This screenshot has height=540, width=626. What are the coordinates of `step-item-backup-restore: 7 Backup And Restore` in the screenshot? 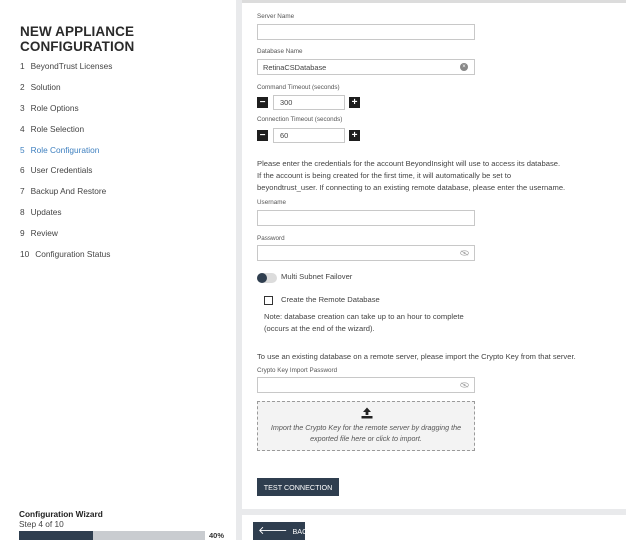 It's located at (66, 191).